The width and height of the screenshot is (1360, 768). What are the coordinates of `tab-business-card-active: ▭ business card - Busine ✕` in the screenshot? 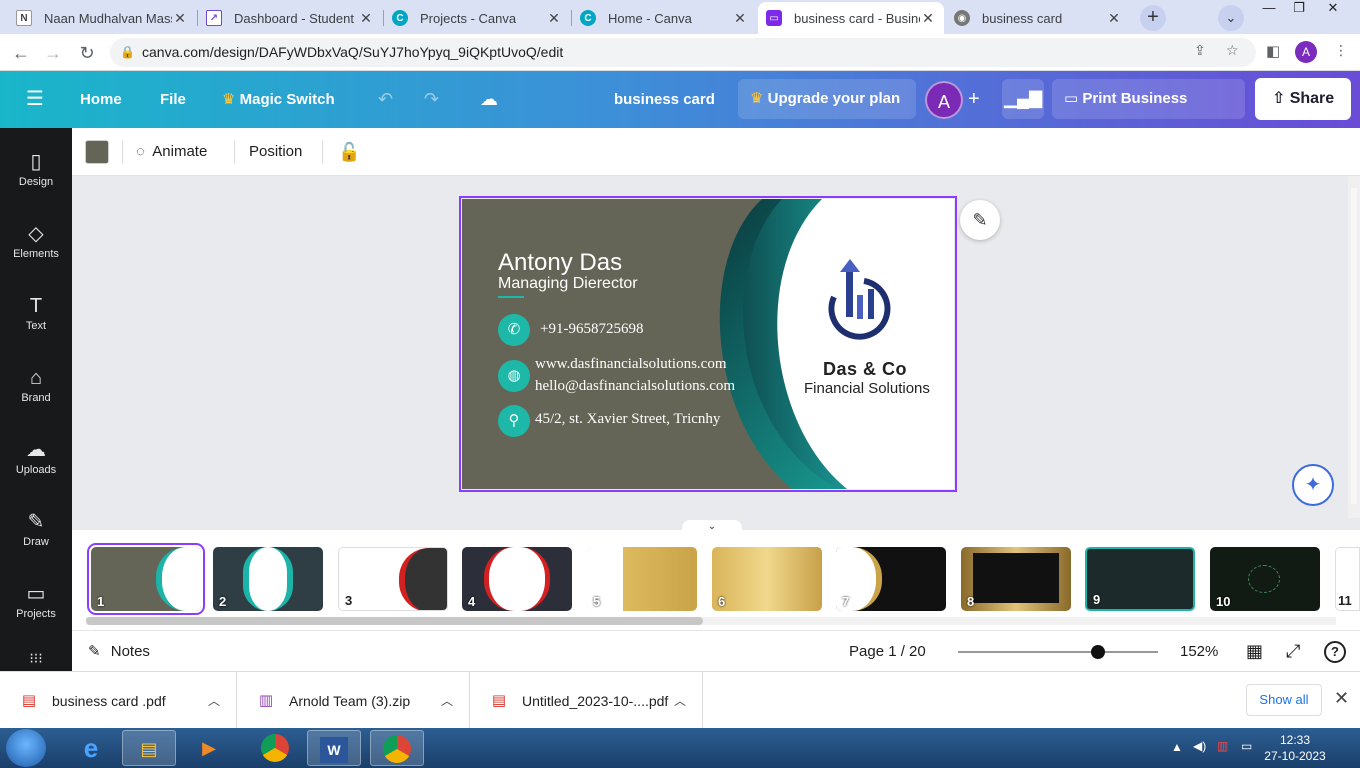 It's located at (851, 18).